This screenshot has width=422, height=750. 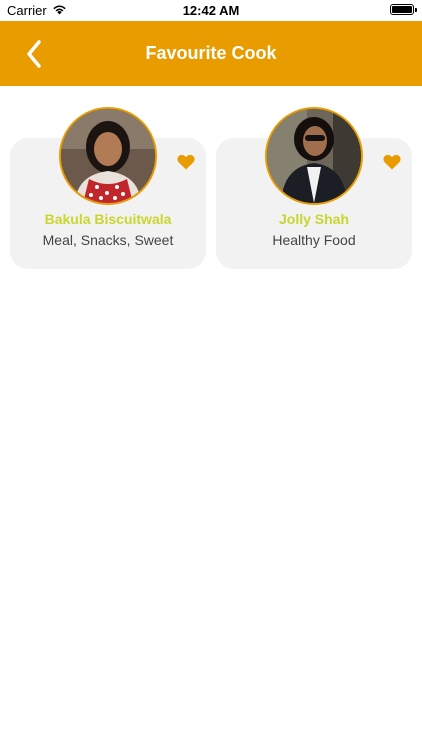 I want to click on cook-specialties: Healthy Food, so click(x=314, y=240).